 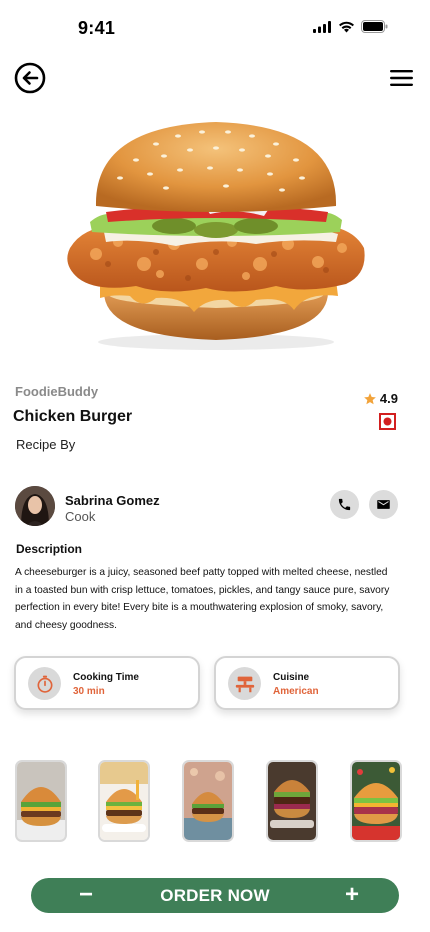 What do you see at coordinates (46, 444) in the screenshot?
I see `recipe-by-label: Recipe By` at bounding box center [46, 444].